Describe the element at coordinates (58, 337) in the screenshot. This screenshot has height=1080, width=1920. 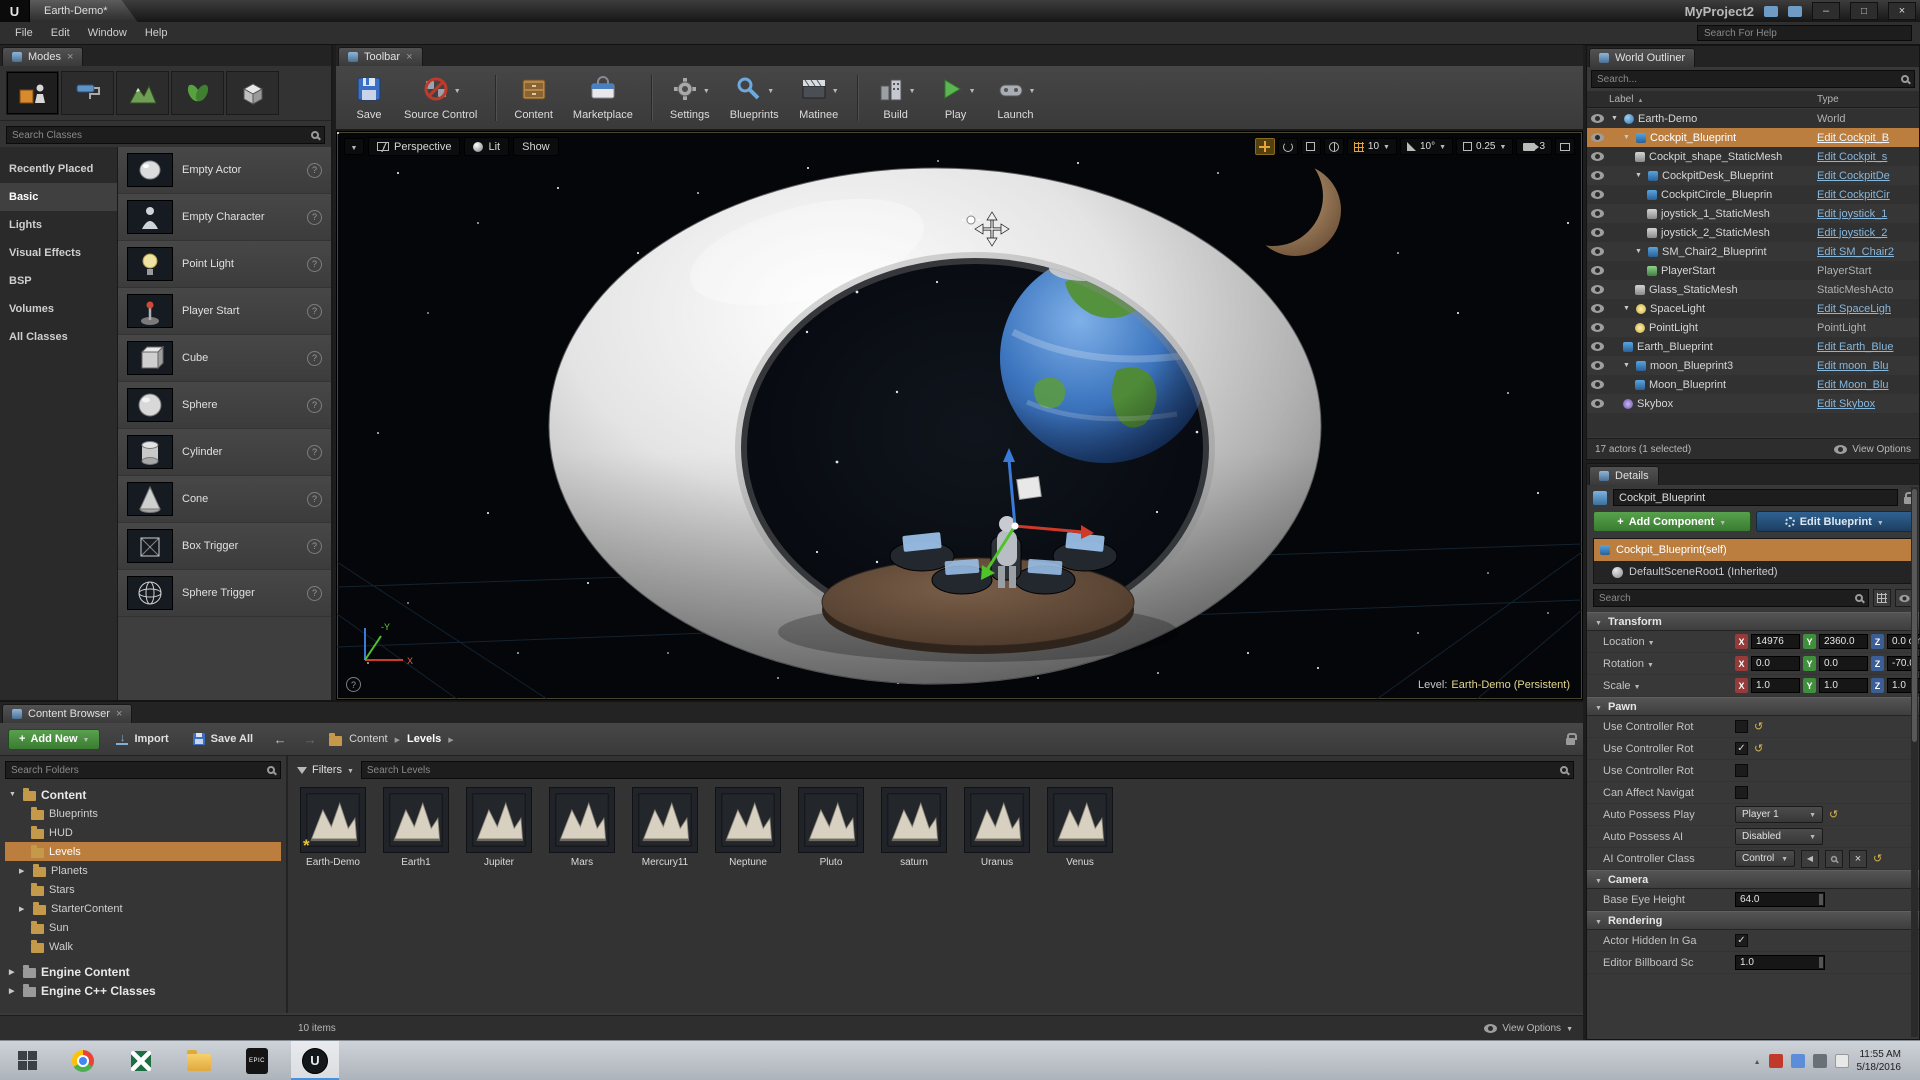
I see `category-all-classes: All Classes` at that location.